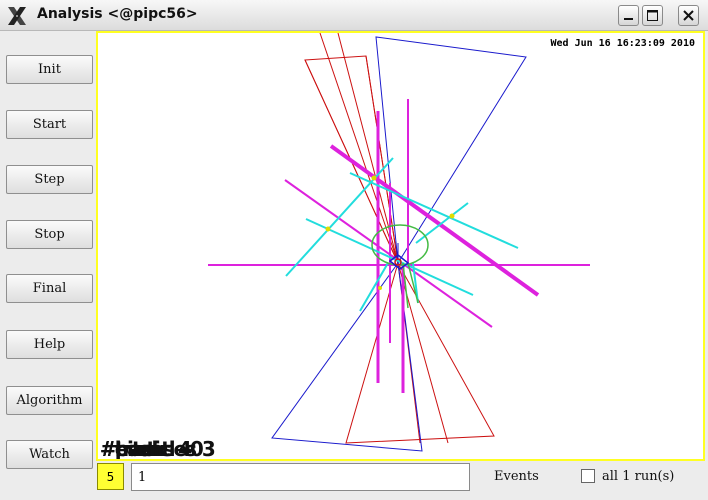 Image resolution: width=708 pixels, height=500 pixels. I want to click on step-button: Step, so click(49, 179).